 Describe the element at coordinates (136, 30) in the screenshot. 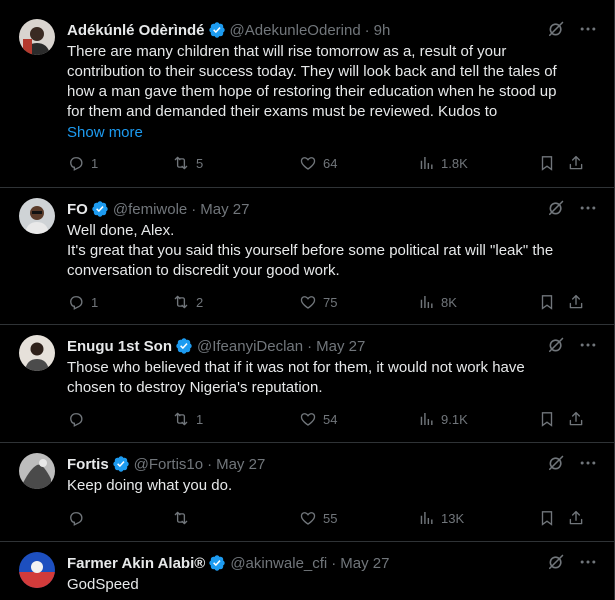

I see `author-name: Adékúnlé Odèrìndé` at that location.